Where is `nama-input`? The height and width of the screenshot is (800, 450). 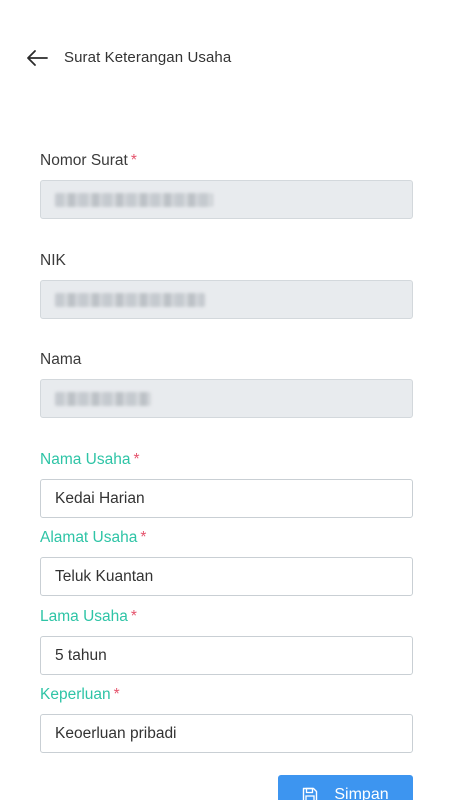 nama-input is located at coordinates (226, 398).